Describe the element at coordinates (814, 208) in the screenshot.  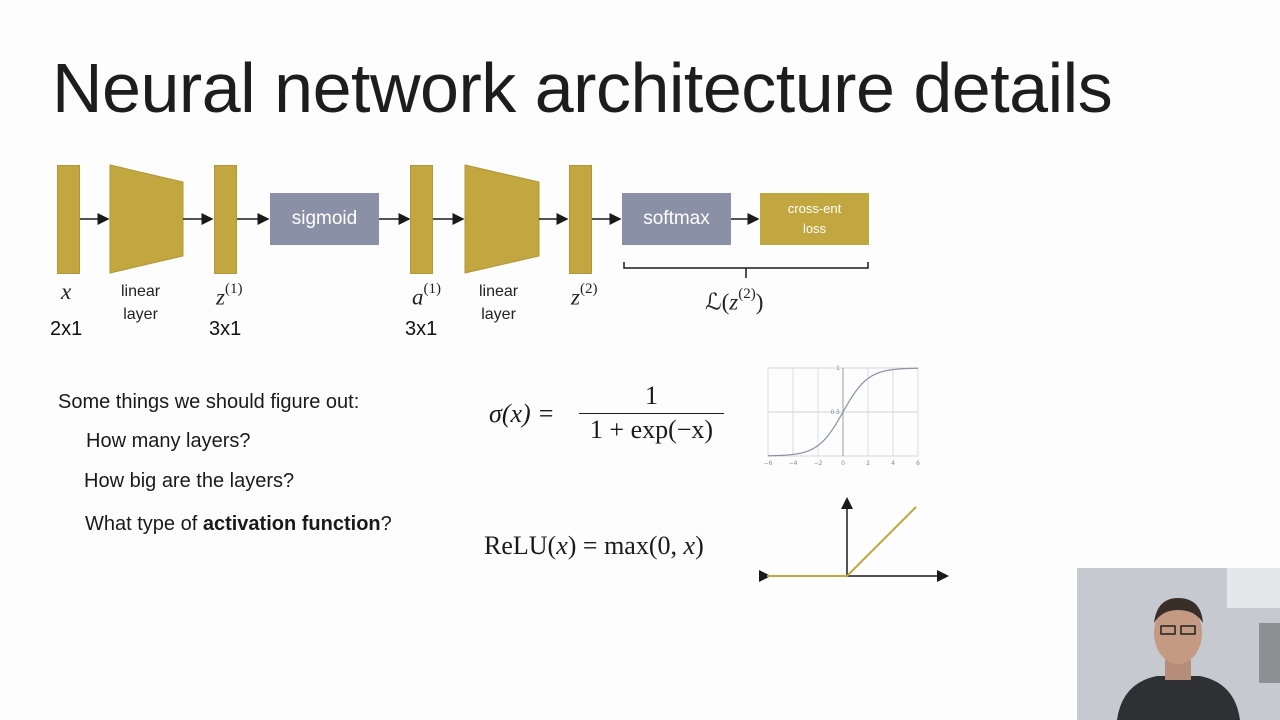
I see `cross-ent-line1: cross-ent` at that location.